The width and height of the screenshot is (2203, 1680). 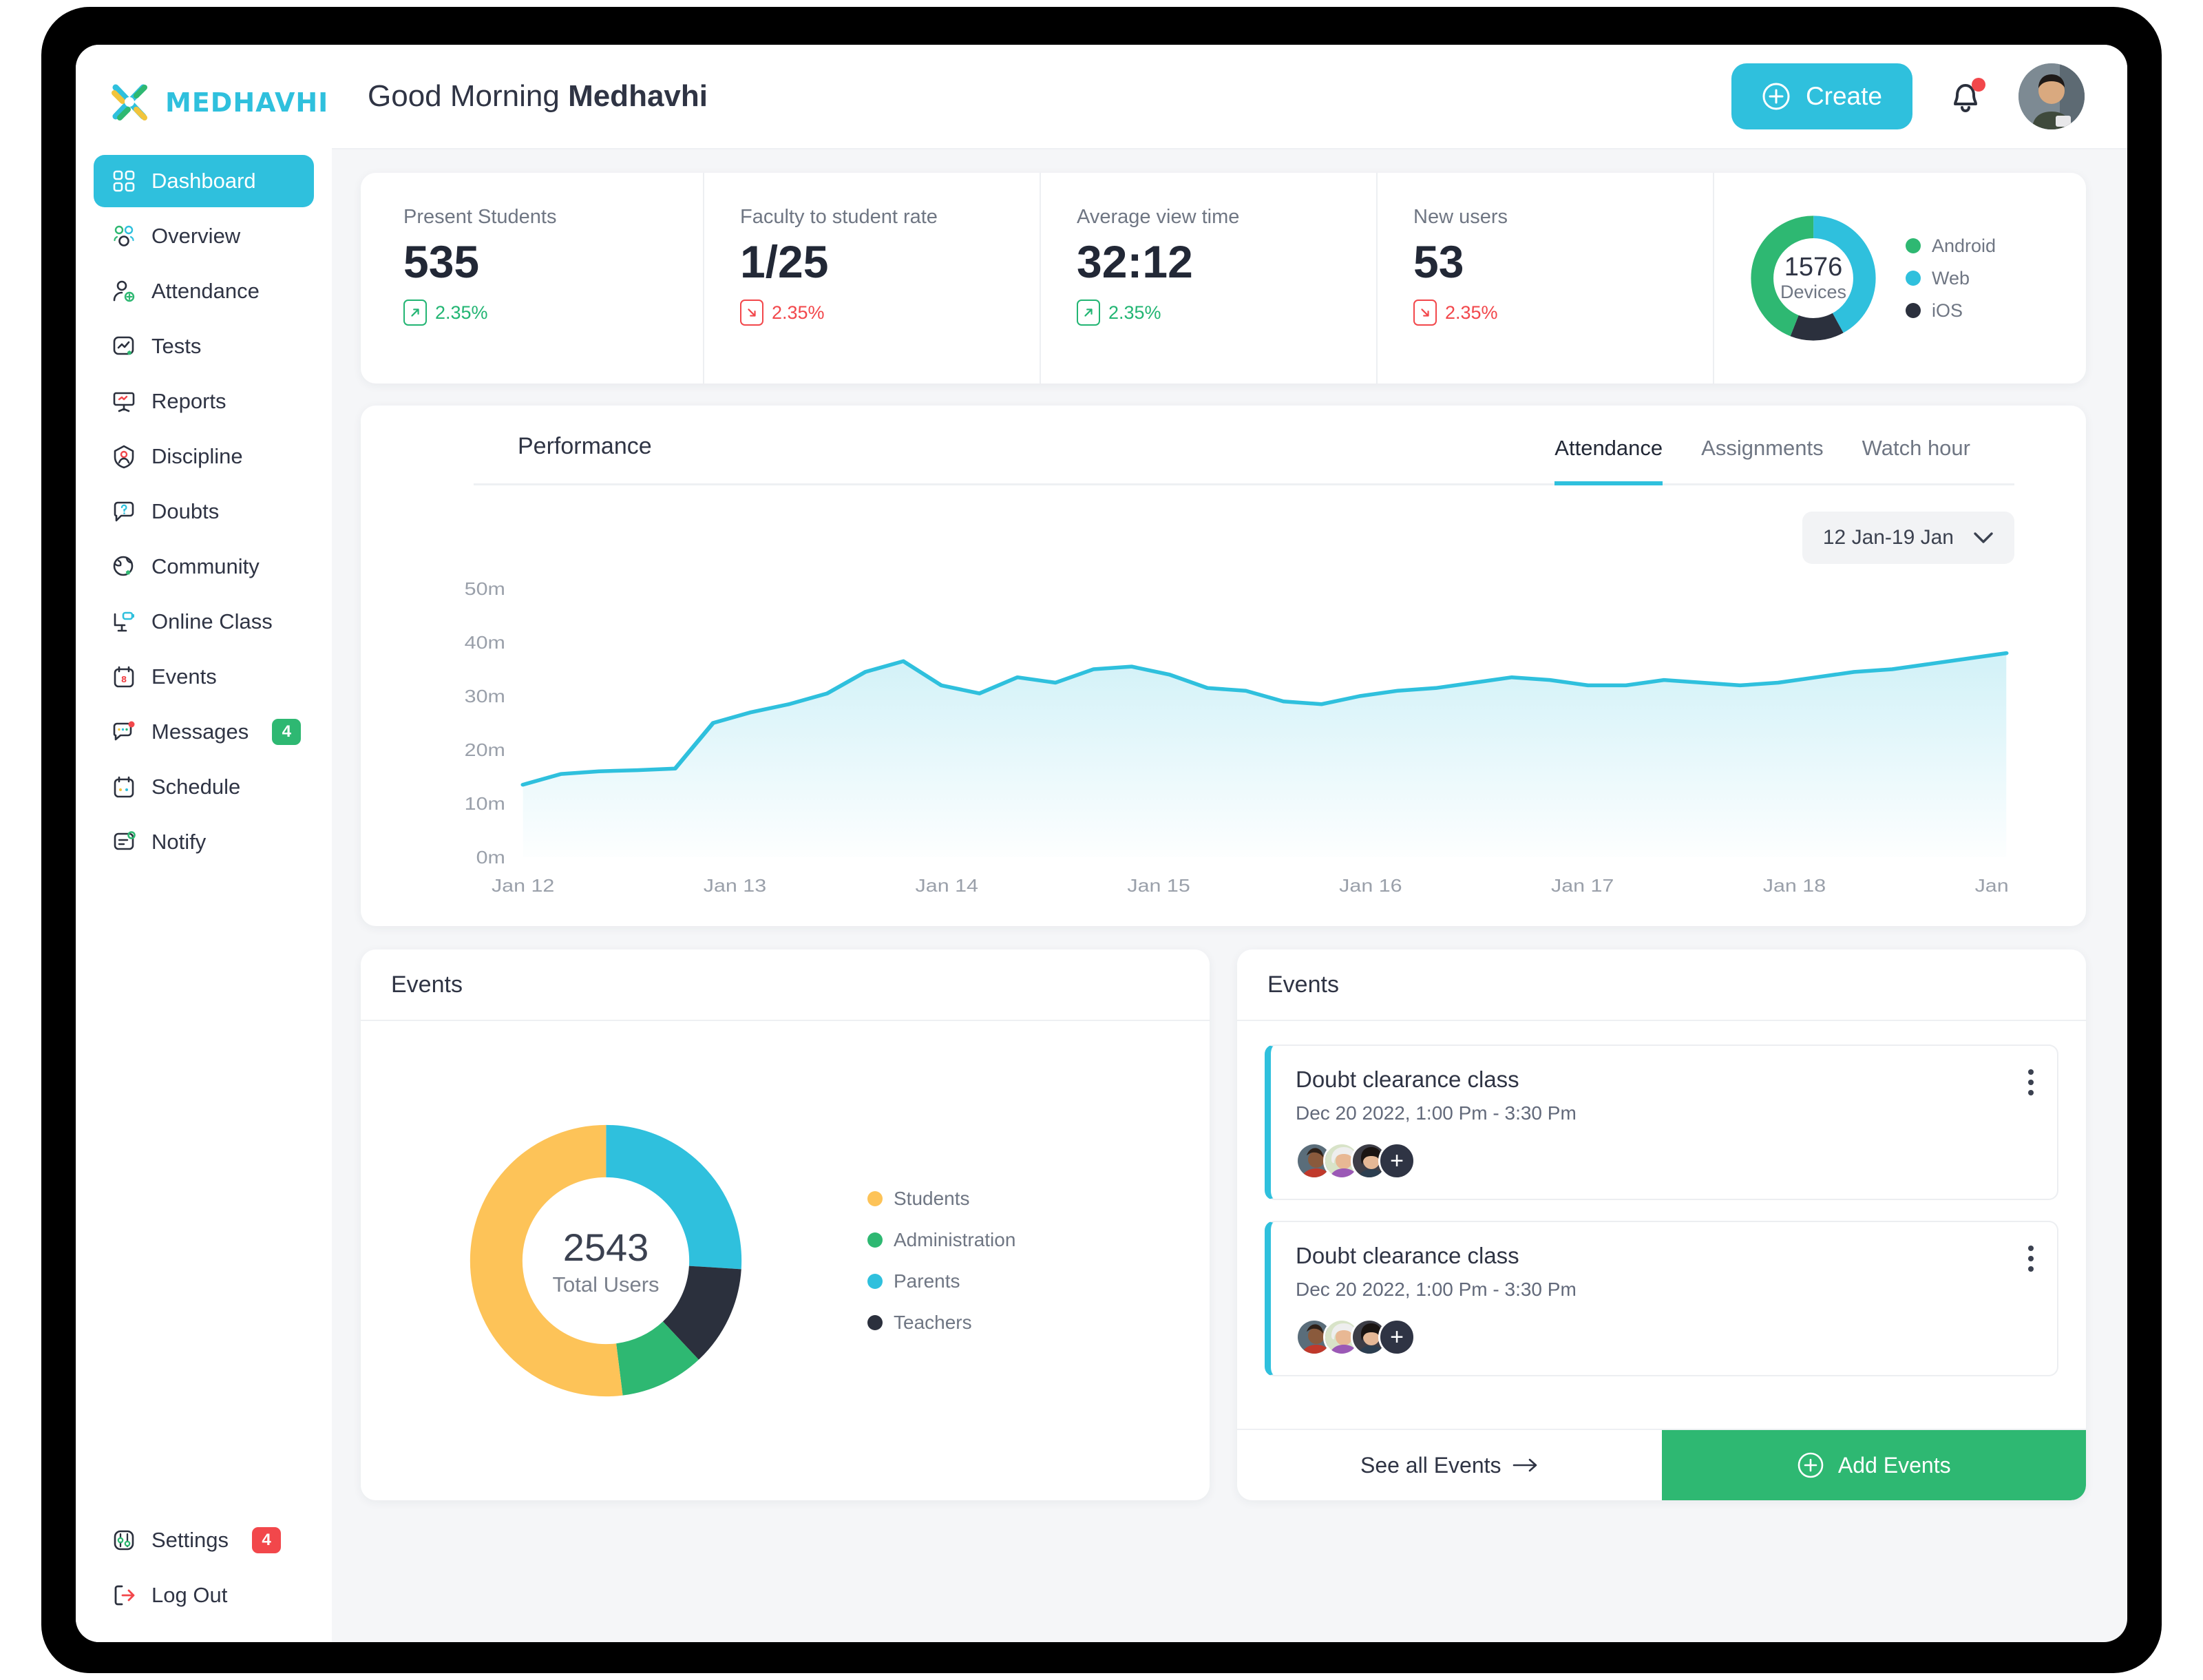 What do you see at coordinates (129, 102) in the screenshot?
I see `medhavhi-logo-icon` at bounding box center [129, 102].